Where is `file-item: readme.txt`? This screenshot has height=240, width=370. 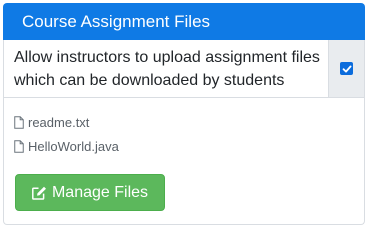
file-item: readme.txt is located at coordinates (51, 122).